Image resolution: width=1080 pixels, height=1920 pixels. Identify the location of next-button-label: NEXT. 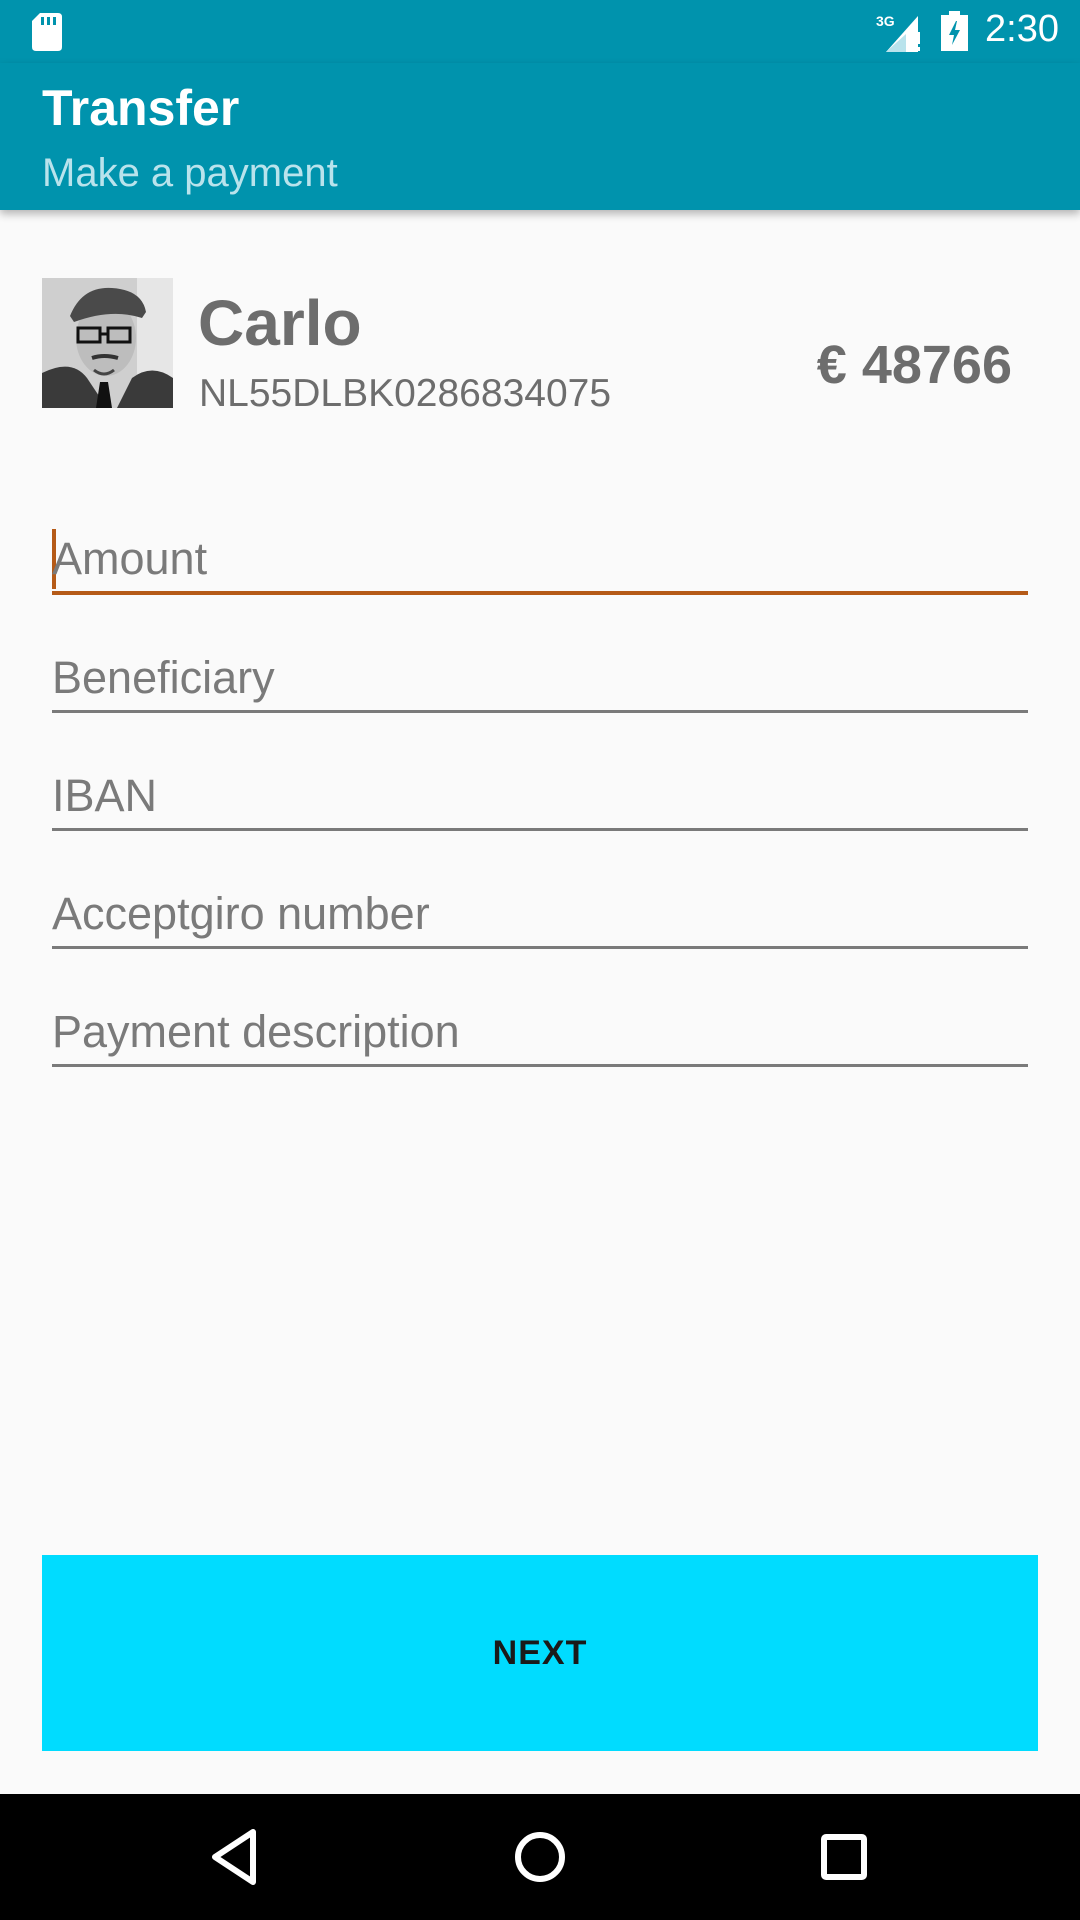
(540, 1652).